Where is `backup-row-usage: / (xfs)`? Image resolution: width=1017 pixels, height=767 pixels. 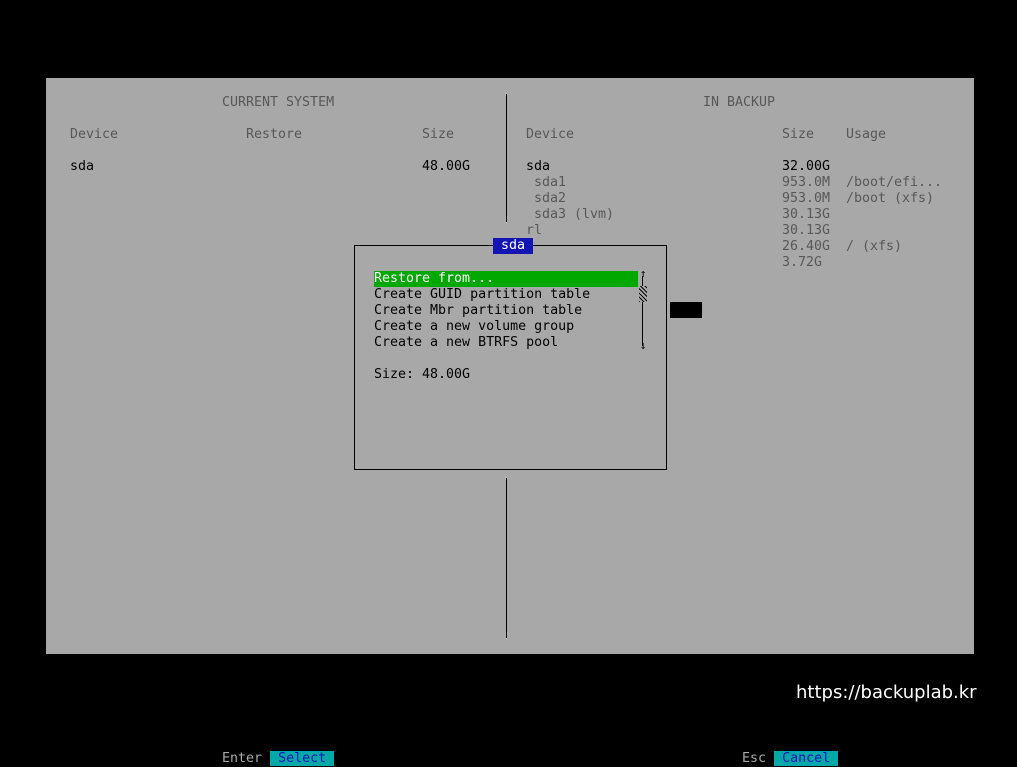
backup-row-usage: / (xfs) is located at coordinates (874, 246).